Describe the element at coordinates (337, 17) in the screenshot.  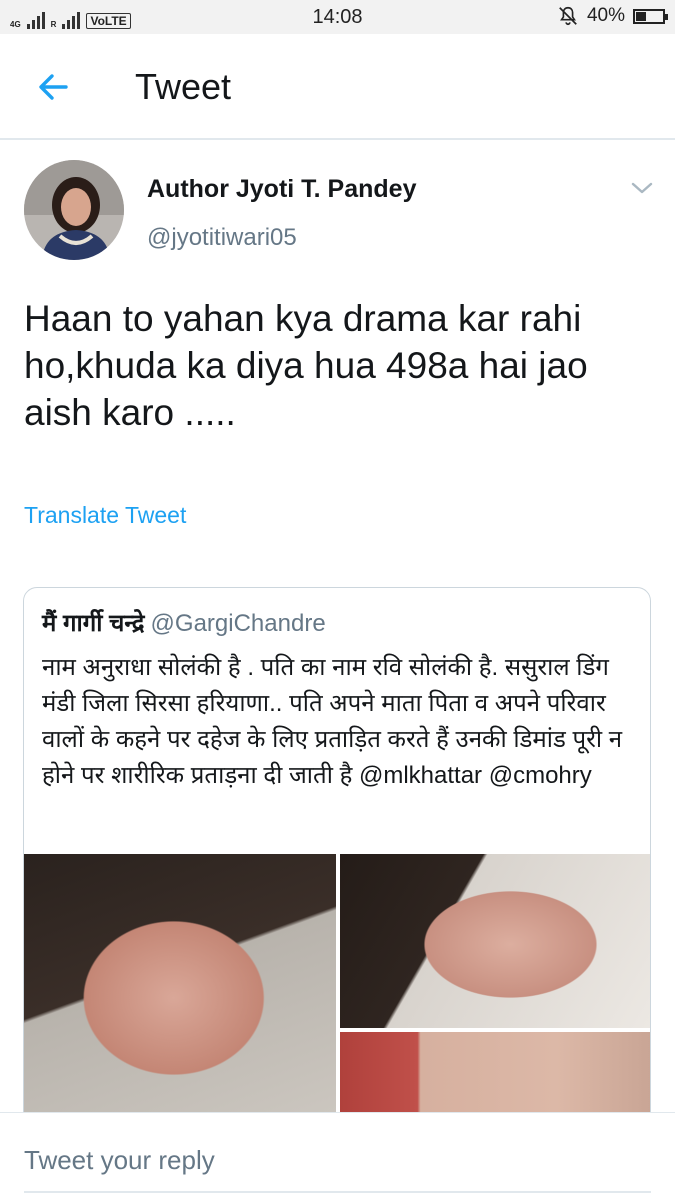
I see `status-bar: 4G R VoLTE 14:08 40%` at that location.